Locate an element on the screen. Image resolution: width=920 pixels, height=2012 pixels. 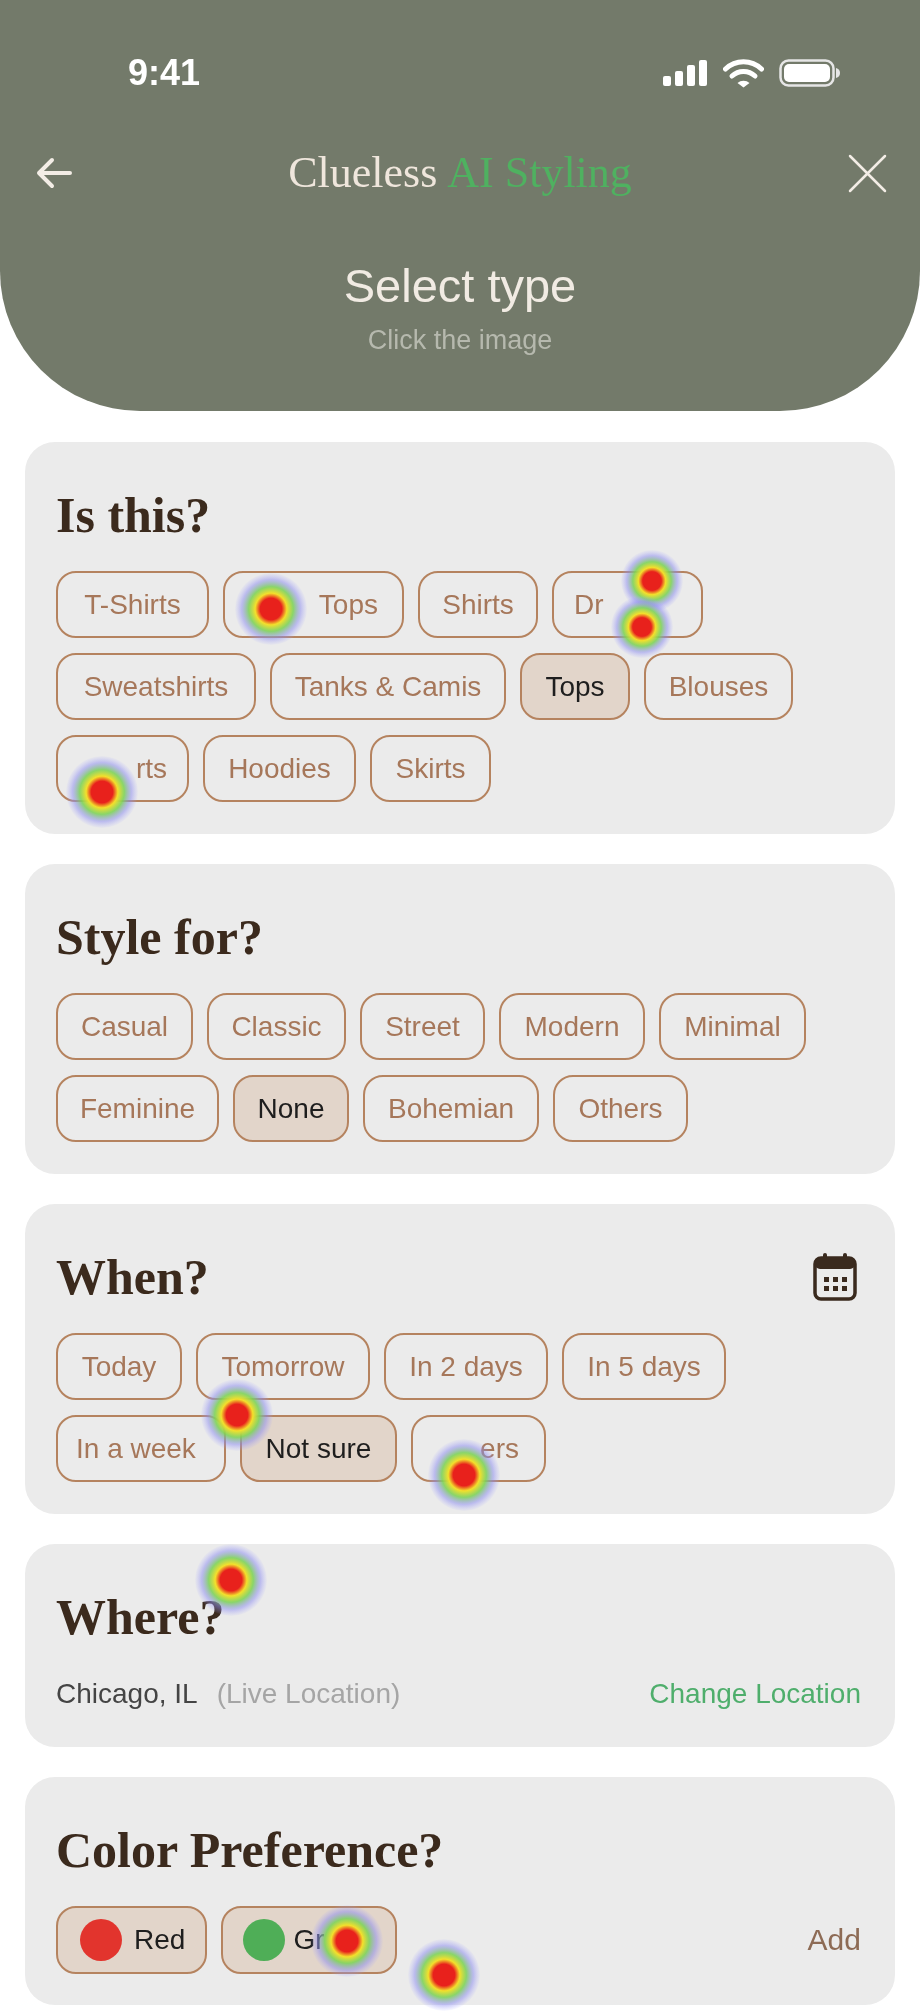
option-chip: Others is located at coordinates (620, 1108).